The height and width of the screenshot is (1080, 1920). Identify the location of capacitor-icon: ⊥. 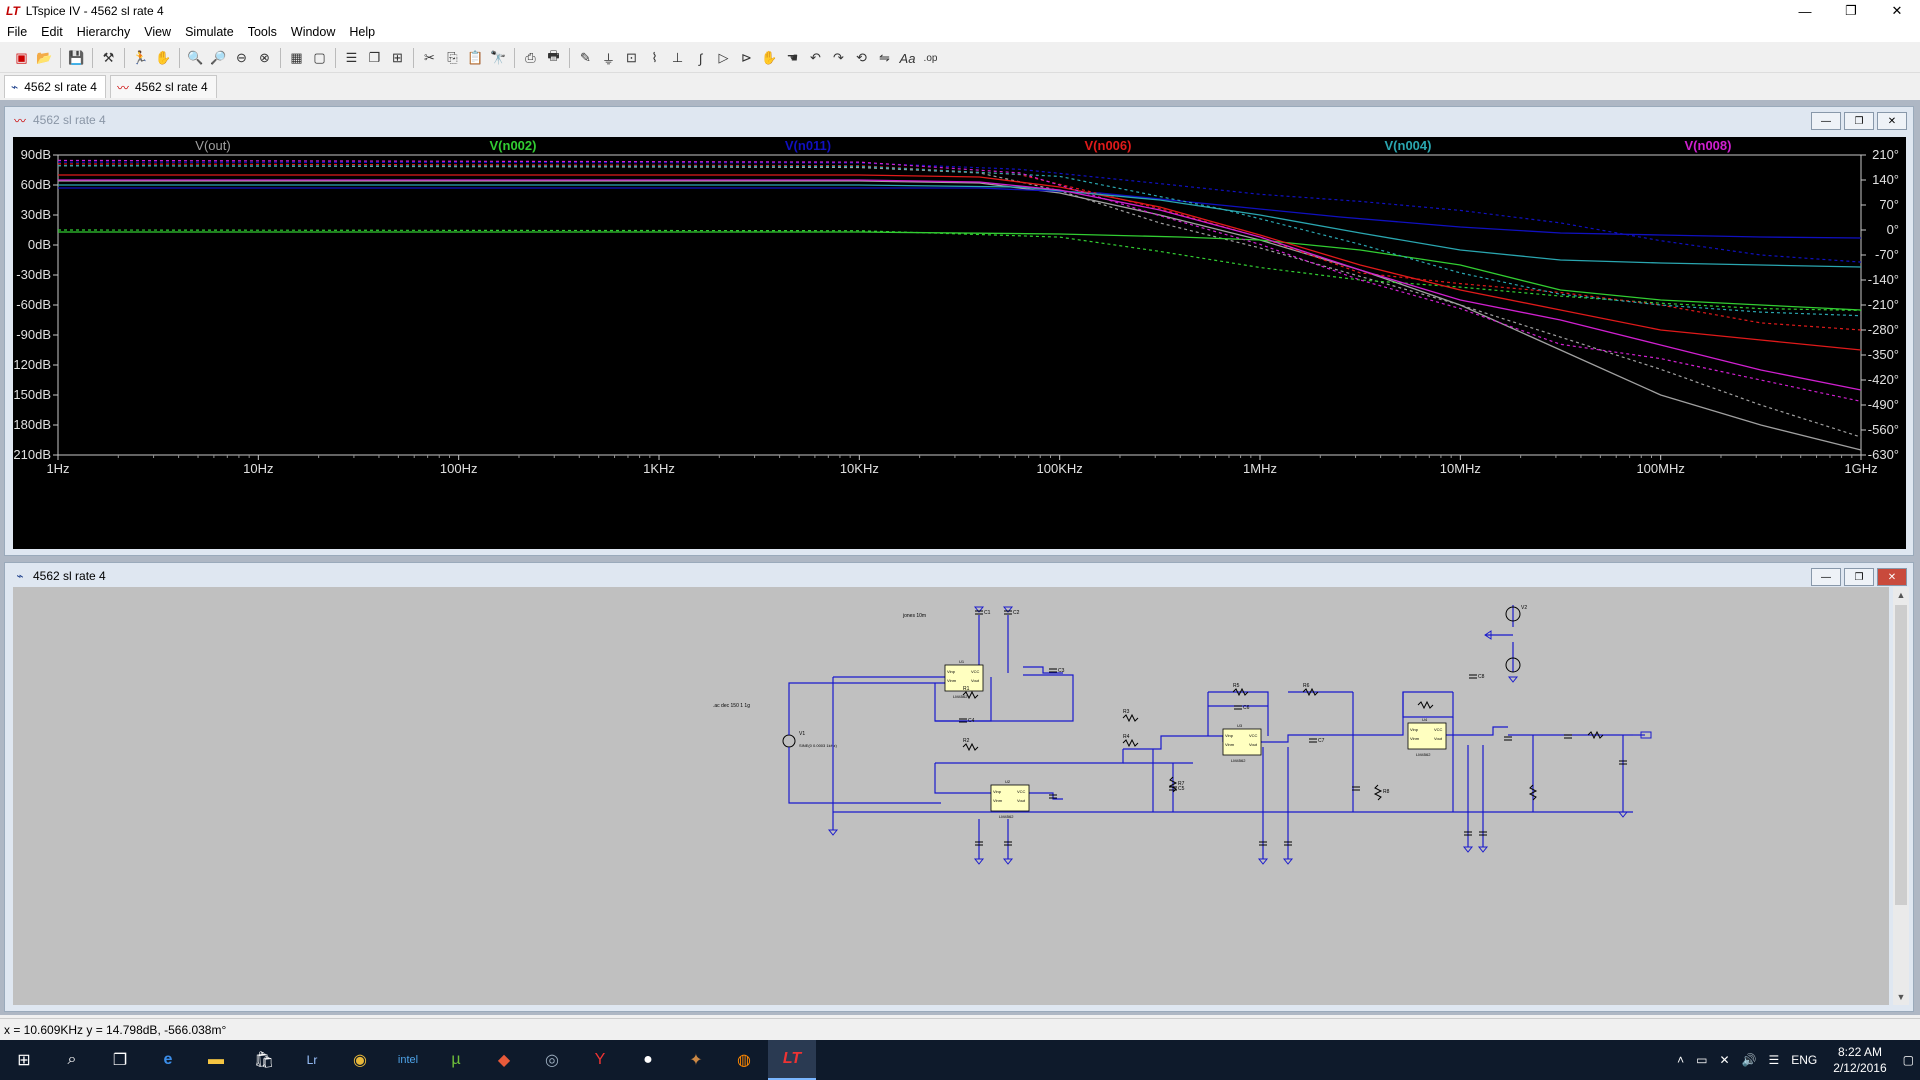
(678, 58).